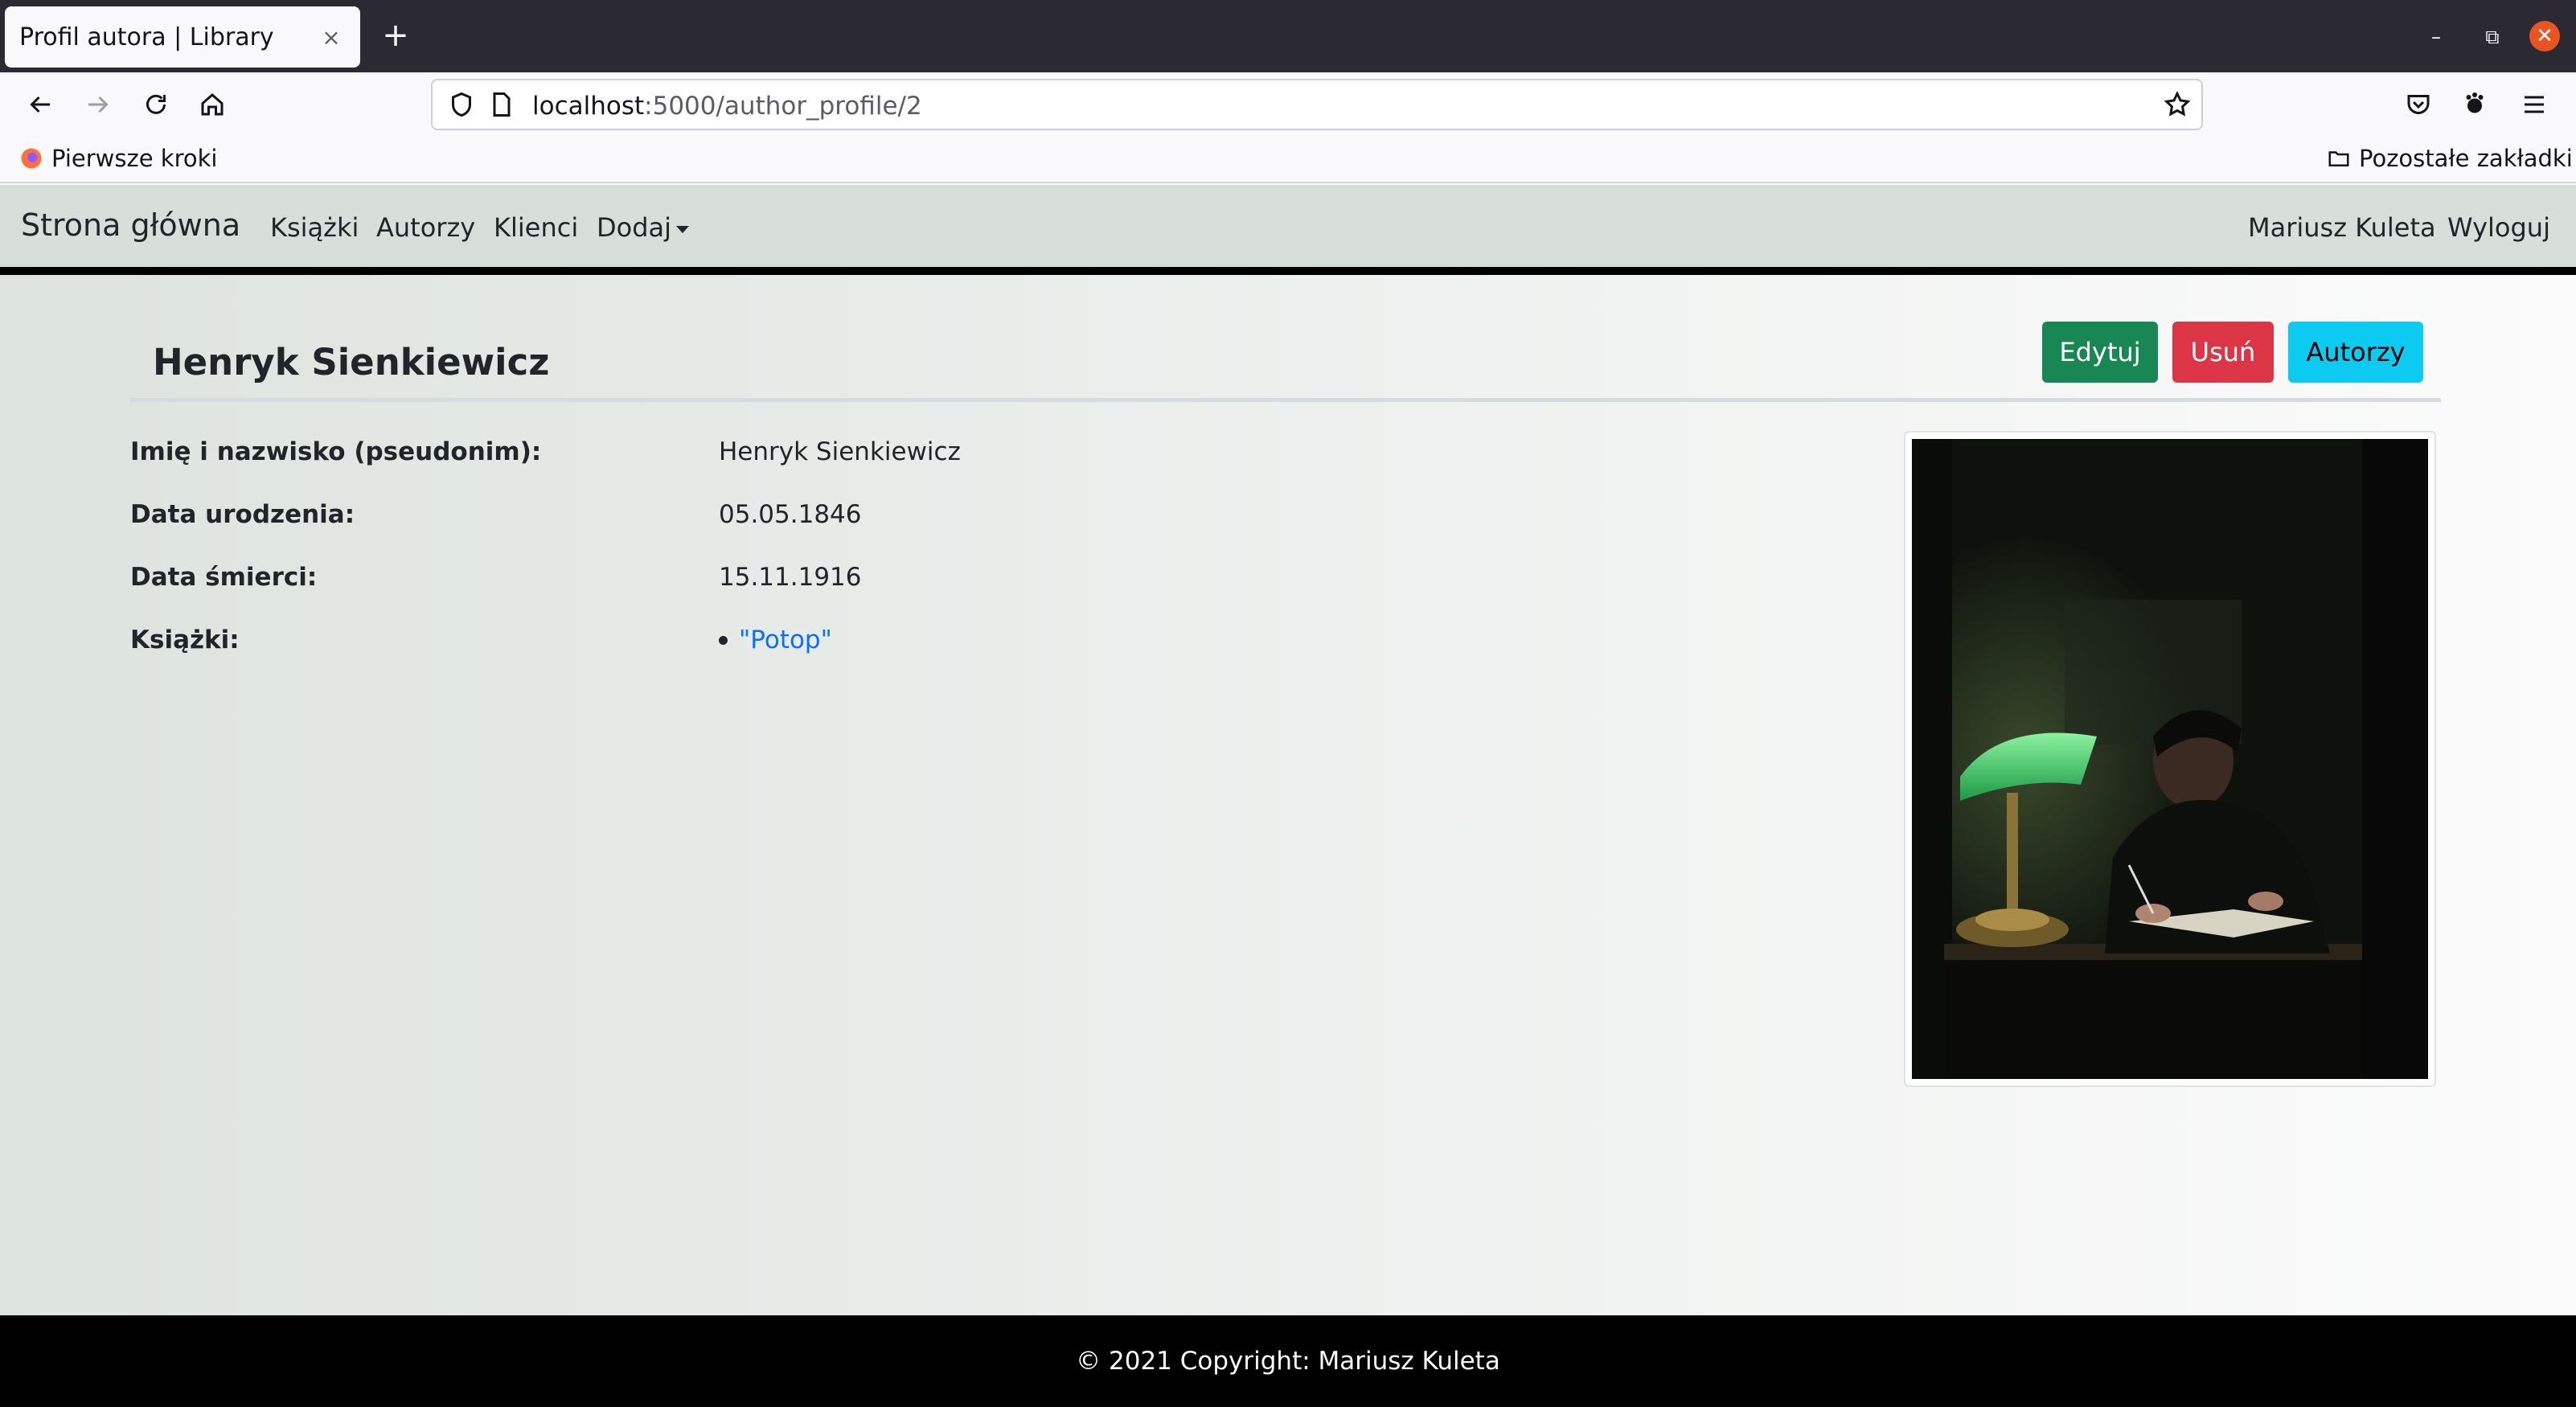  I want to click on value-death-date: 15.11.1916, so click(790, 577).